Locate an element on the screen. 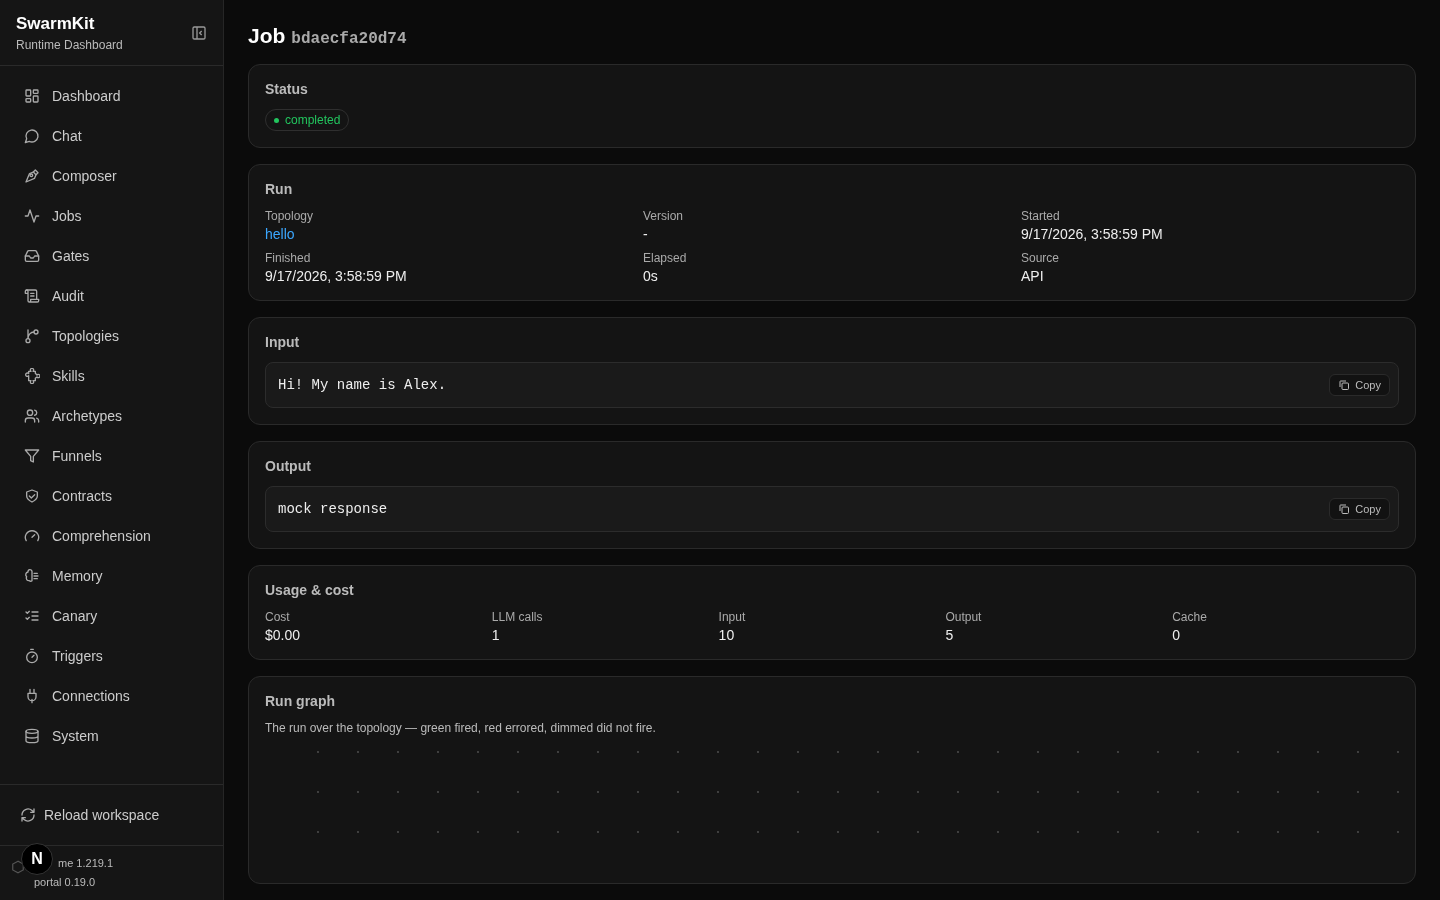 This screenshot has height=900, width=1440. nav-item: Comprehension is located at coordinates (111, 536).